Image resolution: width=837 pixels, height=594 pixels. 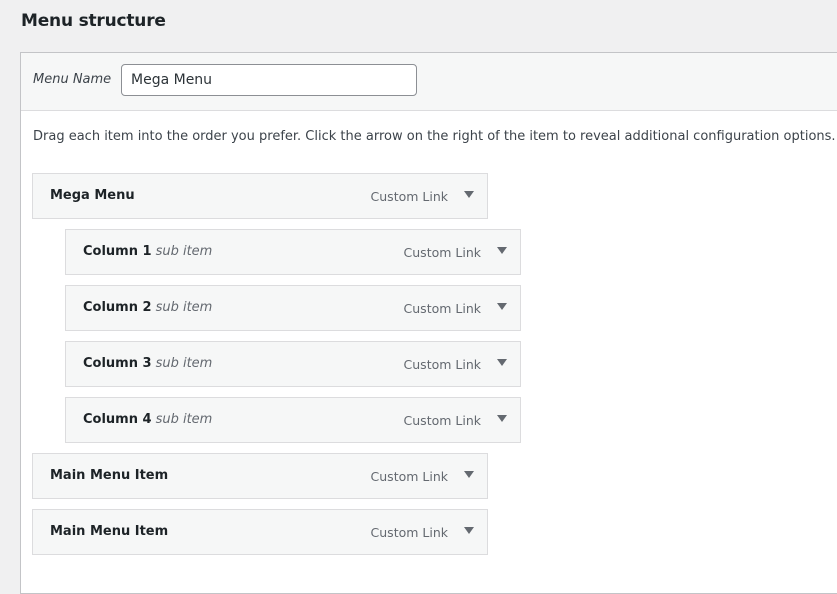 I want to click on menu-header: Menu Name, so click(x=429, y=82).